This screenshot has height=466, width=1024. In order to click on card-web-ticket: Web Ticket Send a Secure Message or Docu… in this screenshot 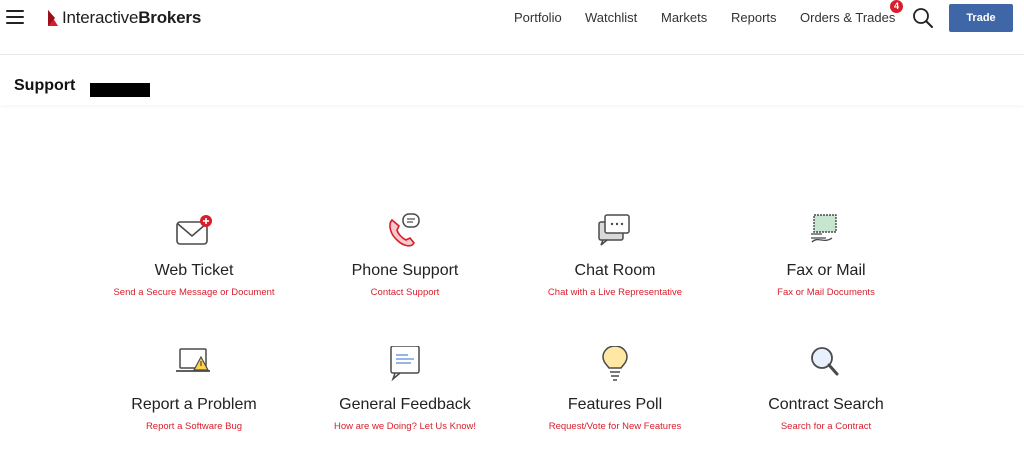, I will do `click(194, 267)`.